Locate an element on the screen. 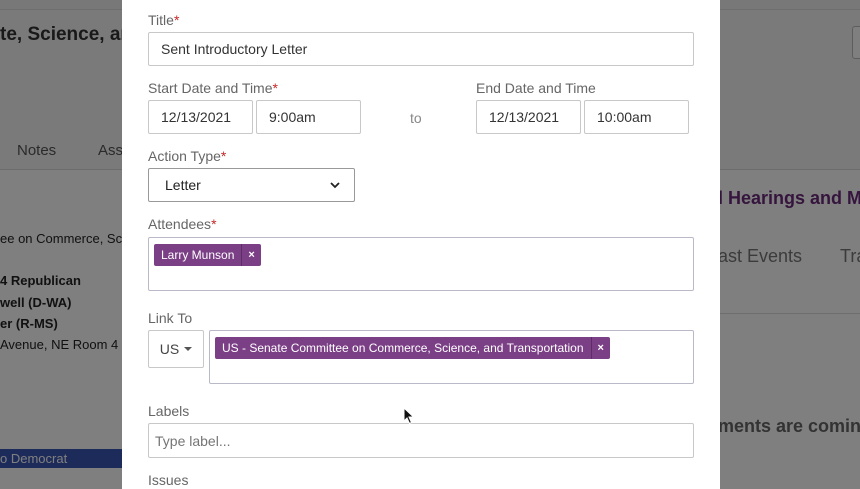 The height and width of the screenshot is (489, 860). labels-input is located at coordinates (421, 440).